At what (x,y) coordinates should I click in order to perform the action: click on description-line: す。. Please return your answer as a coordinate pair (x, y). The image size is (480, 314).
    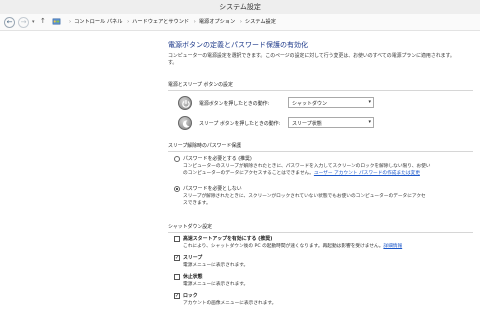
    Looking at the image, I should click on (173, 63).